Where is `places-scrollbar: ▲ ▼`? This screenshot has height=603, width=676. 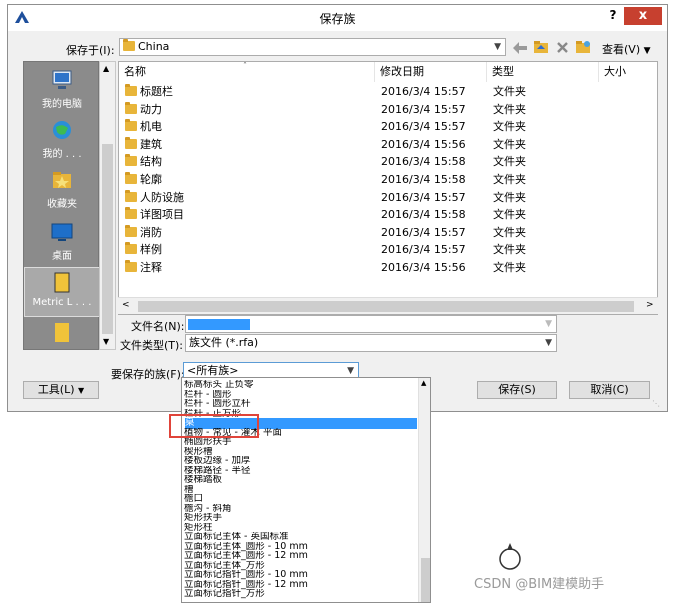 places-scrollbar: ▲ ▼ is located at coordinates (107, 205).